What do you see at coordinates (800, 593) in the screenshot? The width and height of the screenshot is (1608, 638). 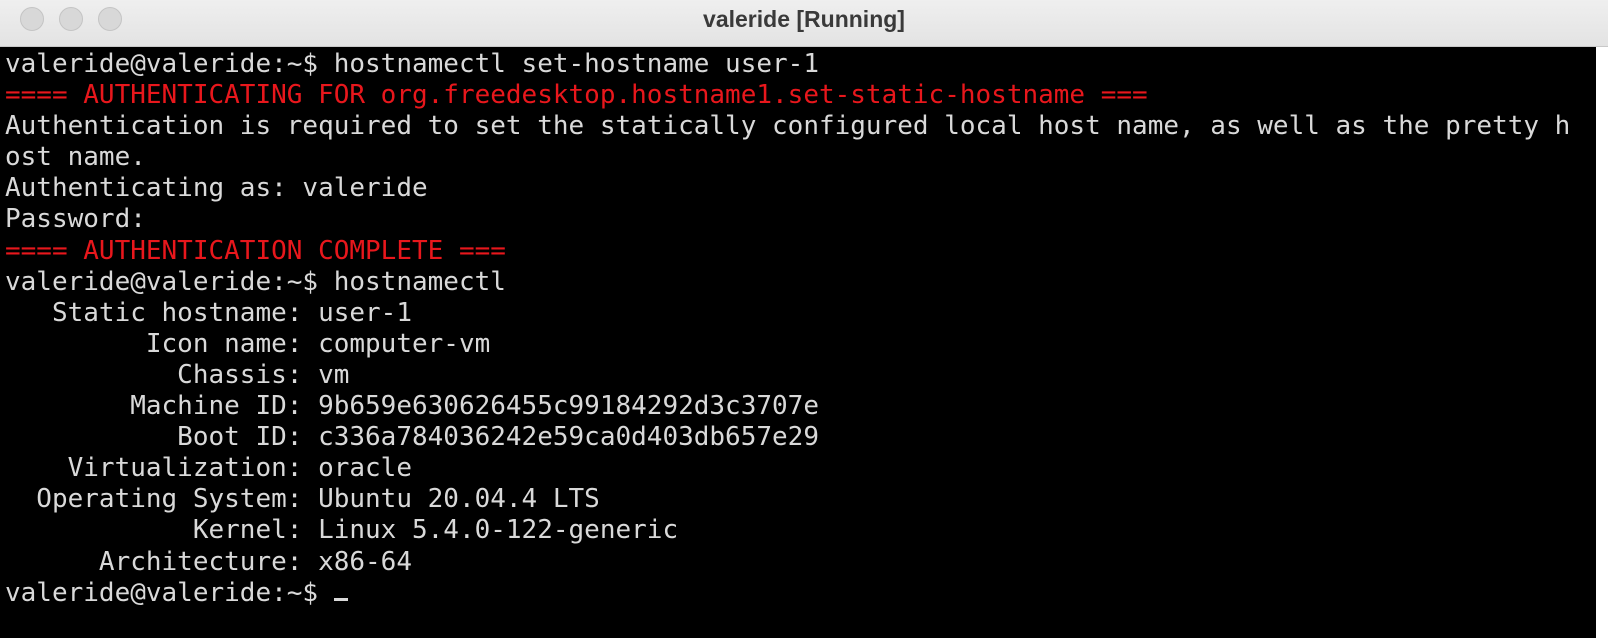 I see `terminal-prompt-line: valeride@valeride:~$` at bounding box center [800, 593].